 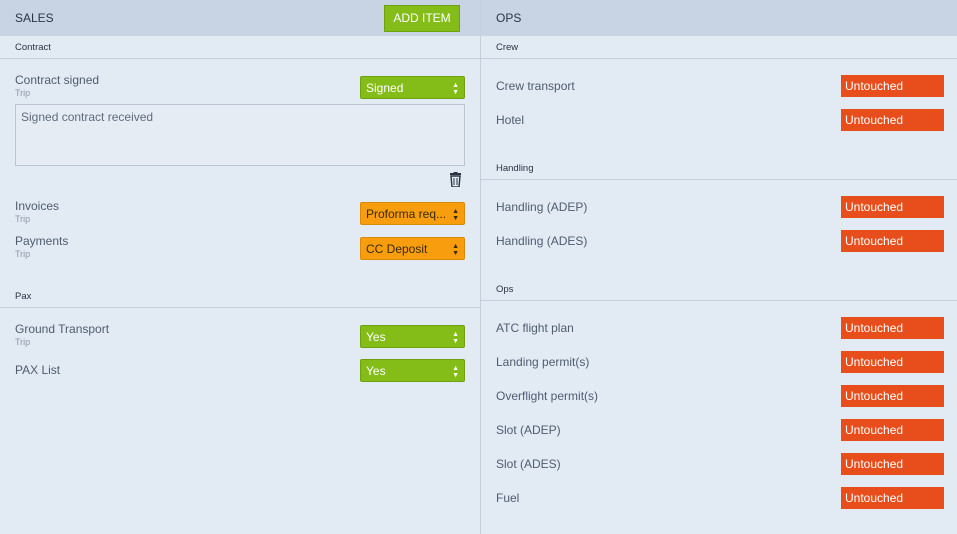 I want to click on ops-item-label: Handling (ADEP), so click(x=542, y=207).